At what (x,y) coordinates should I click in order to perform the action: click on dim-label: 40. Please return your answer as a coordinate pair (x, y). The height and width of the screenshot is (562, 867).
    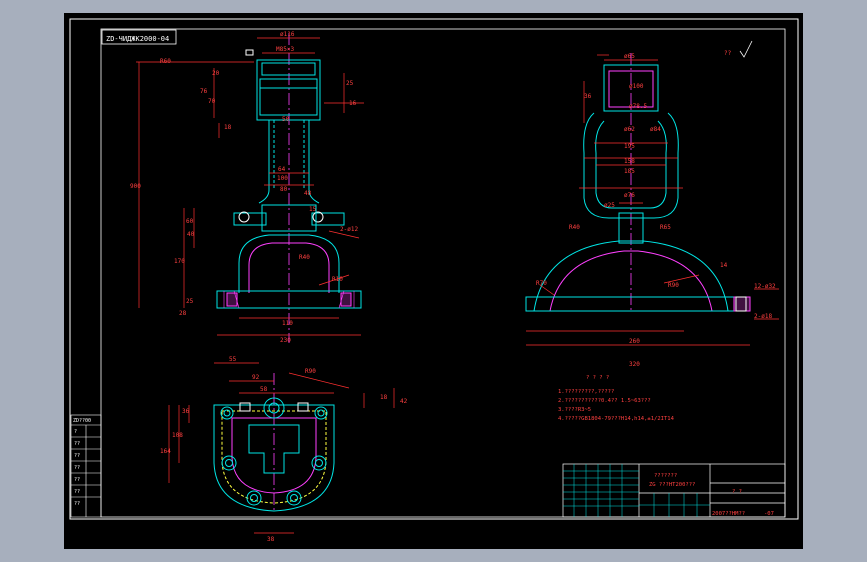
    Looking at the image, I should click on (191, 234).